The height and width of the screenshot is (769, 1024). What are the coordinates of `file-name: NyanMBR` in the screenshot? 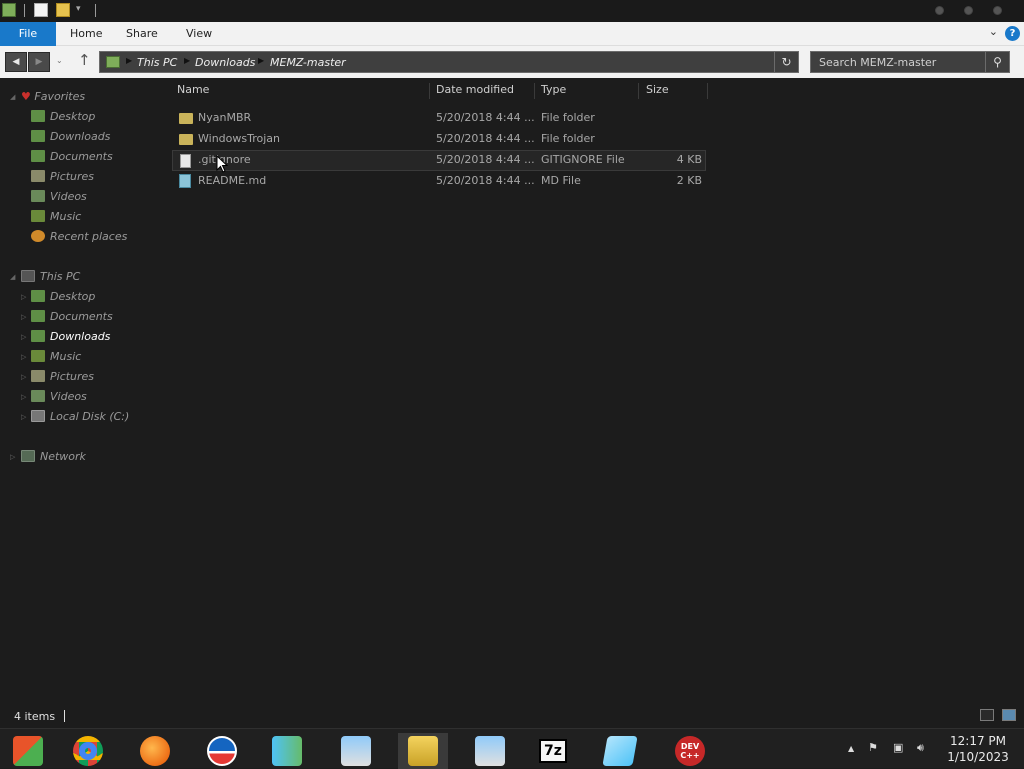 It's located at (225, 117).